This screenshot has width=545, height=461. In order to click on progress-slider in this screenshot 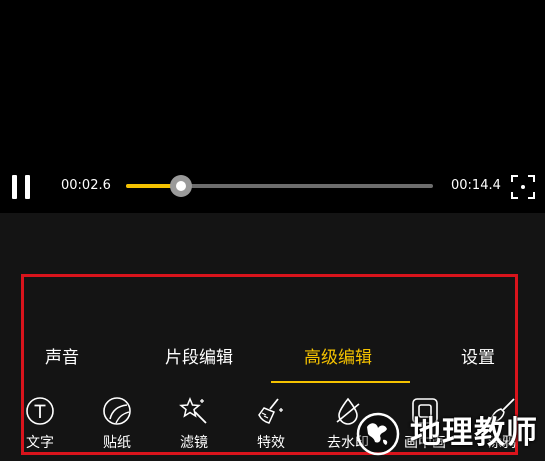, I will do `click(279, 186)`.